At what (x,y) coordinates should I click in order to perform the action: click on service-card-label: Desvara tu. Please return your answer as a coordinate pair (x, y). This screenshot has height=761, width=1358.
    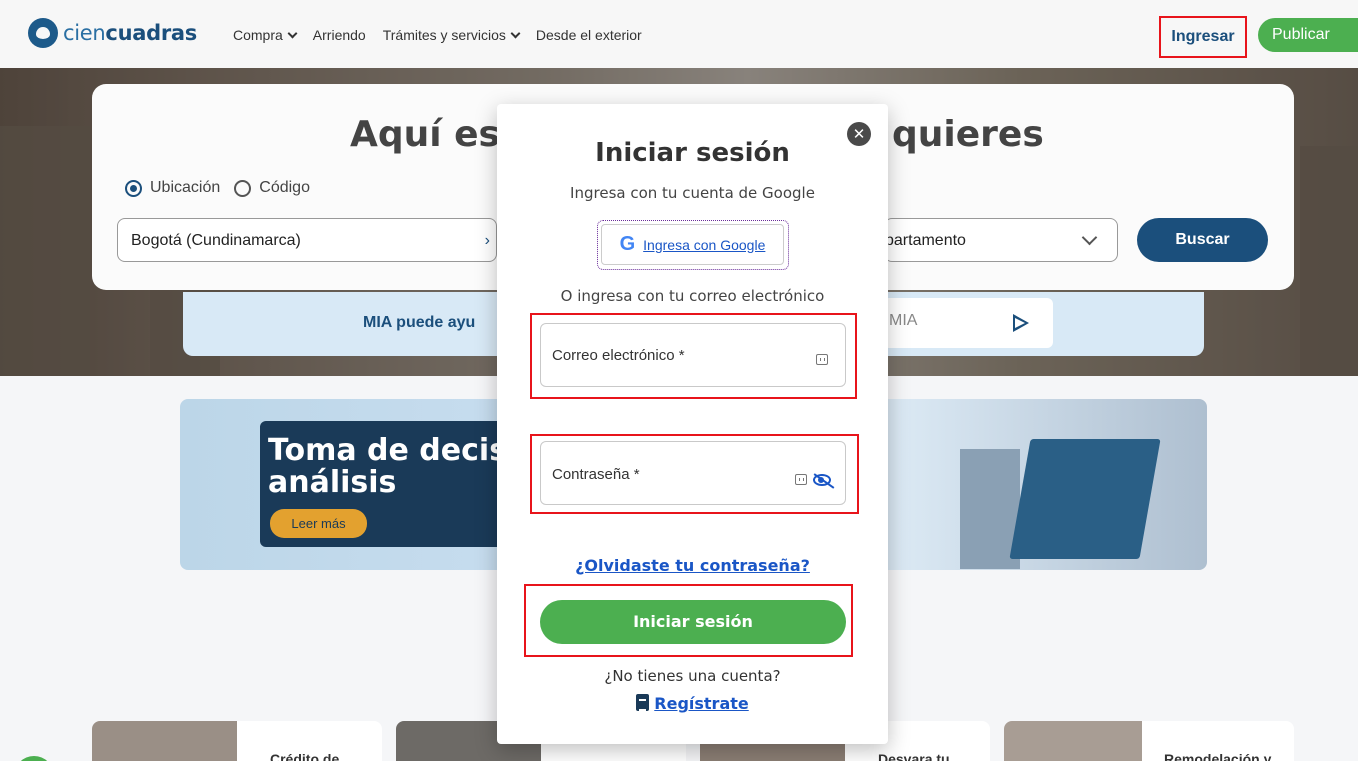
    Looking at the image, I should click on (914, 756).